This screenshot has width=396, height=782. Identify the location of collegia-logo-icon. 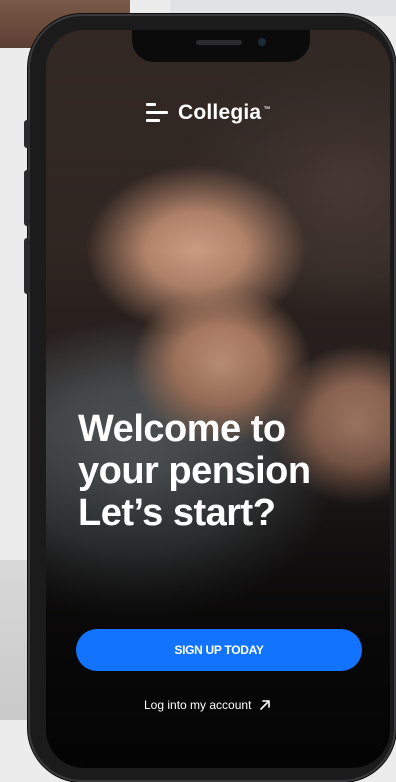
(157, 113).